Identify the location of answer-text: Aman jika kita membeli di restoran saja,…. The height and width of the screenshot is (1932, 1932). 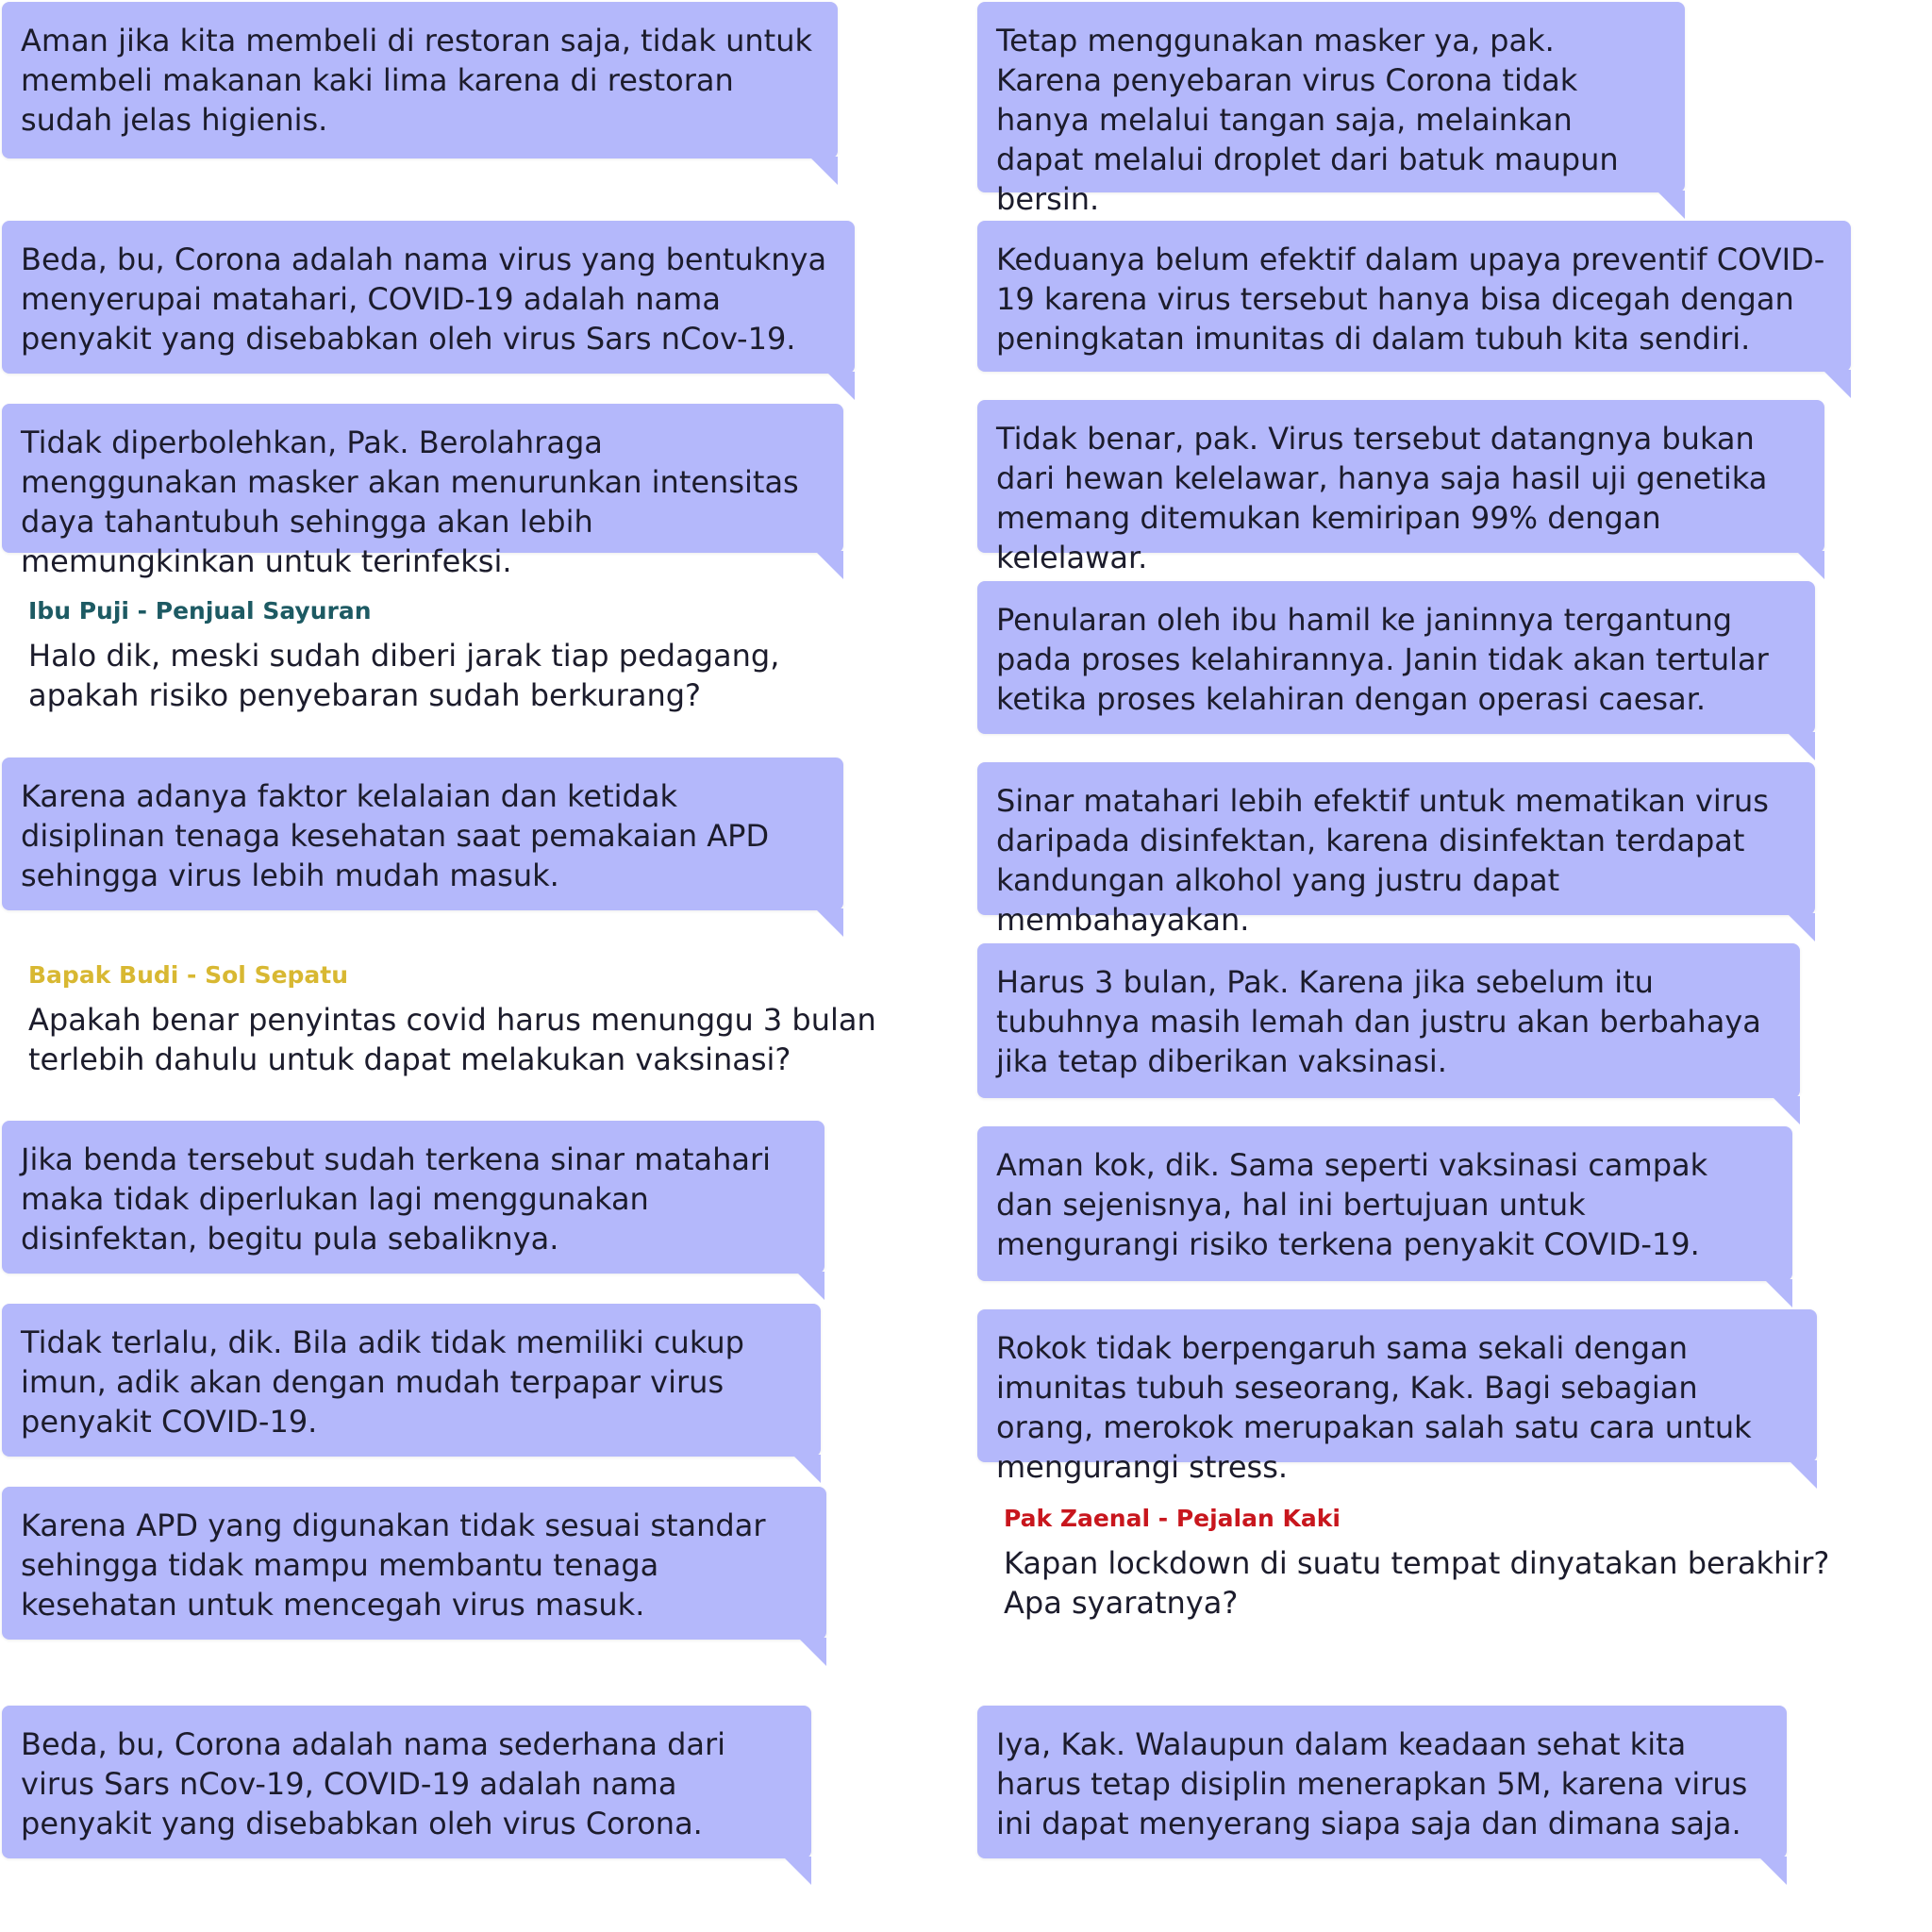
(417, 81).